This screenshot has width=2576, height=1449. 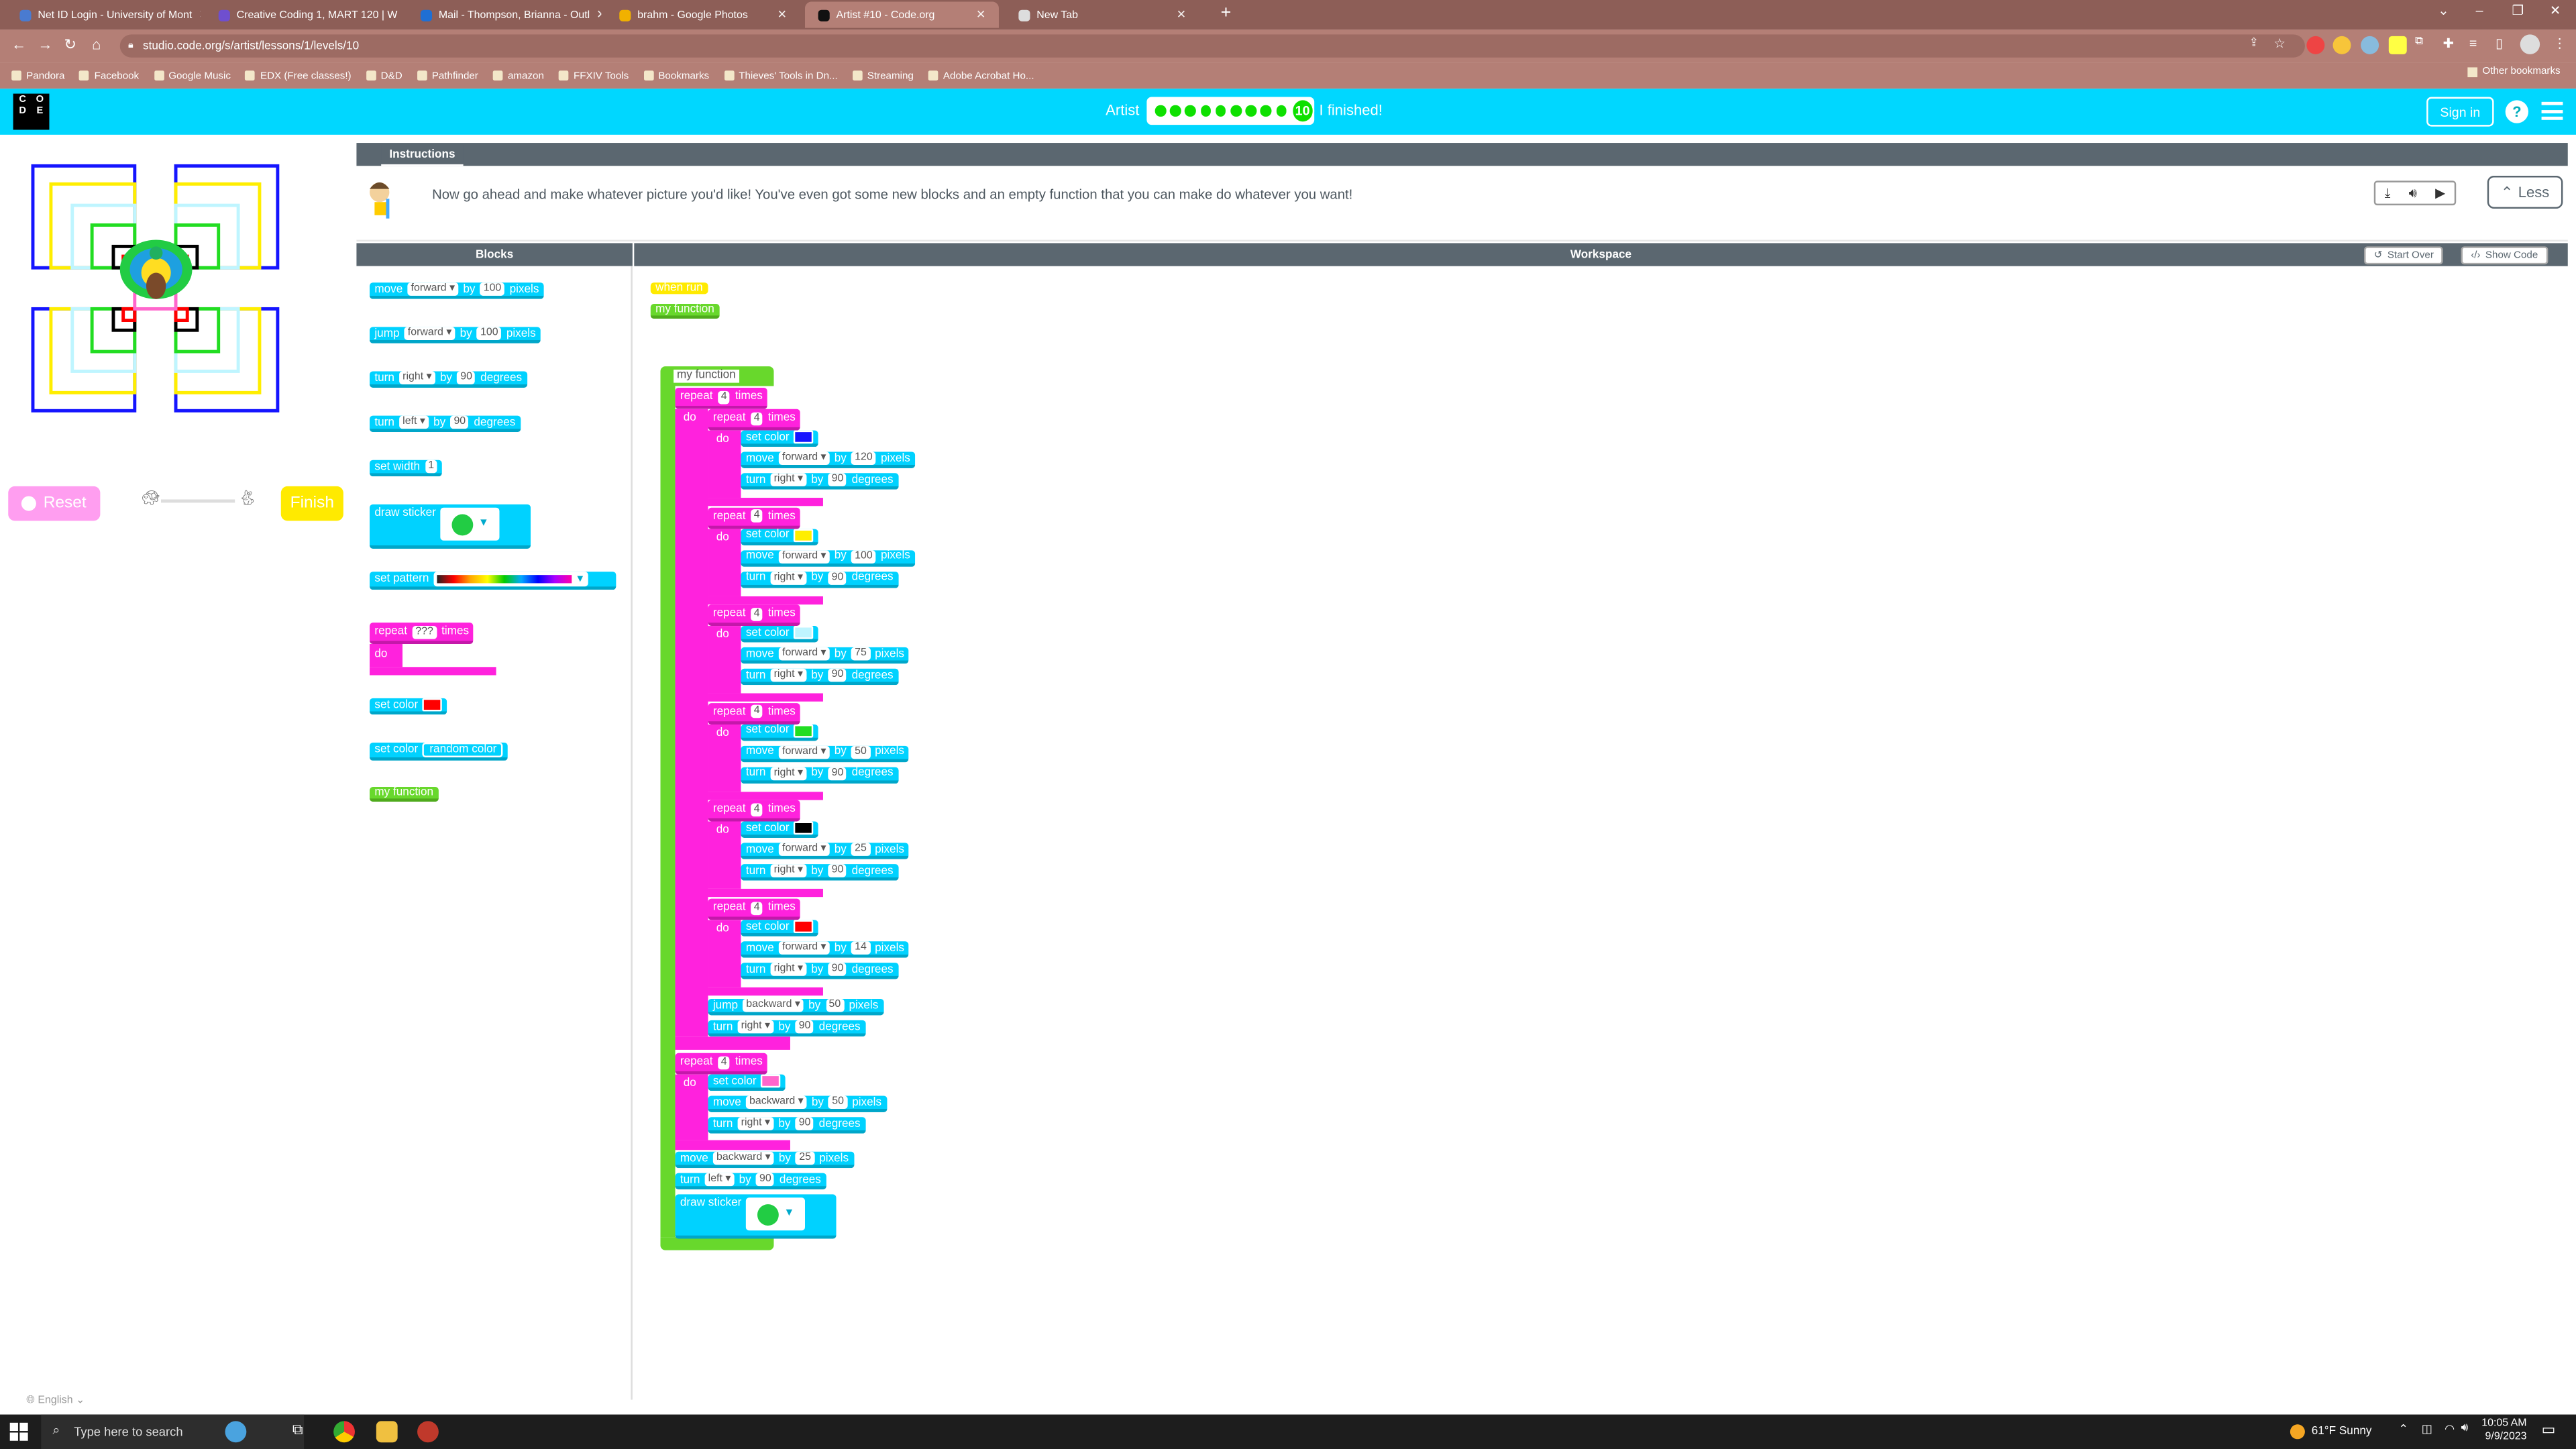 What do you see at coordinates (431, 467) in the screenshot?
I see `number-field: 1` at bounding box center [431, 467].